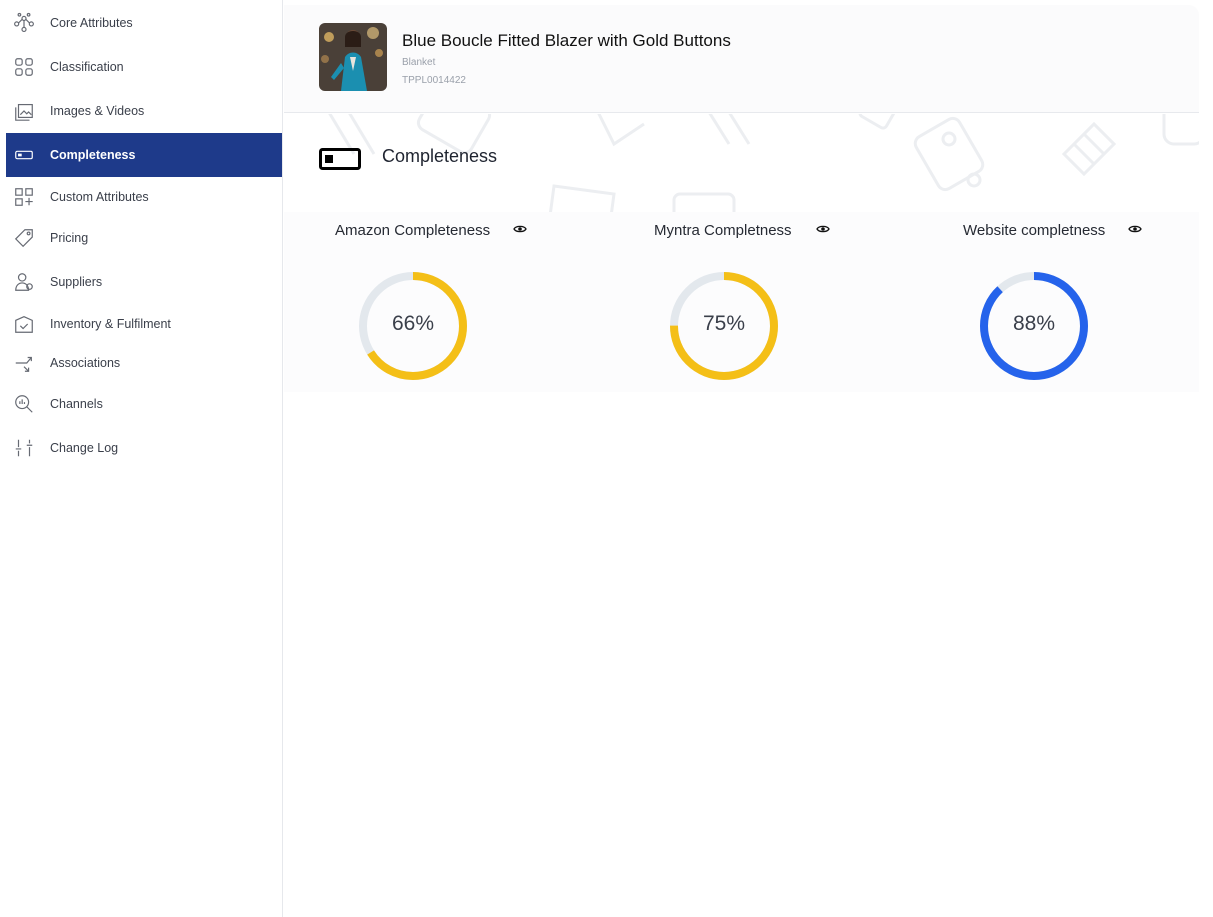  I want to click on warehouse-icon, so click(24, 324).